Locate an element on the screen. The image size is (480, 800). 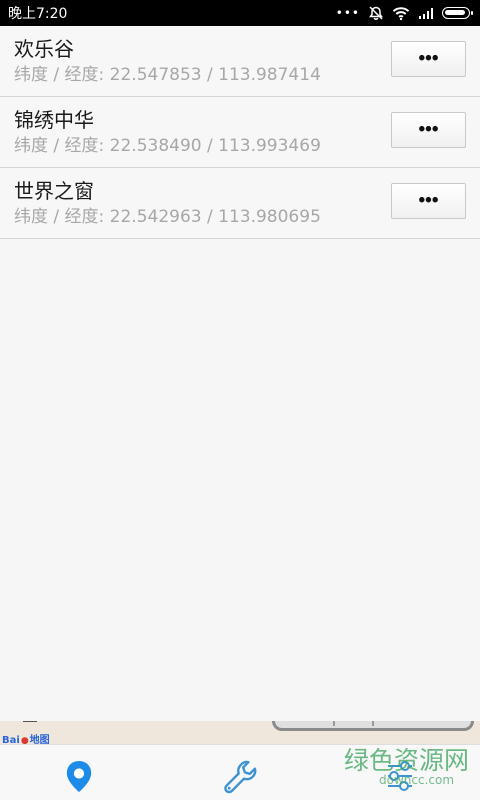
baidu-logo-text-left: Bai is located at coordinates (11, 739).